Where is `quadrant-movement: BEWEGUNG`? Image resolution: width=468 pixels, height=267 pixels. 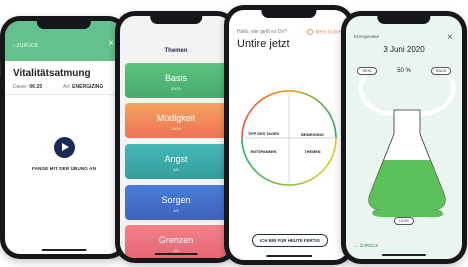 quadrant-movement: BEWEGUNG is located at coordinates (312, 135).